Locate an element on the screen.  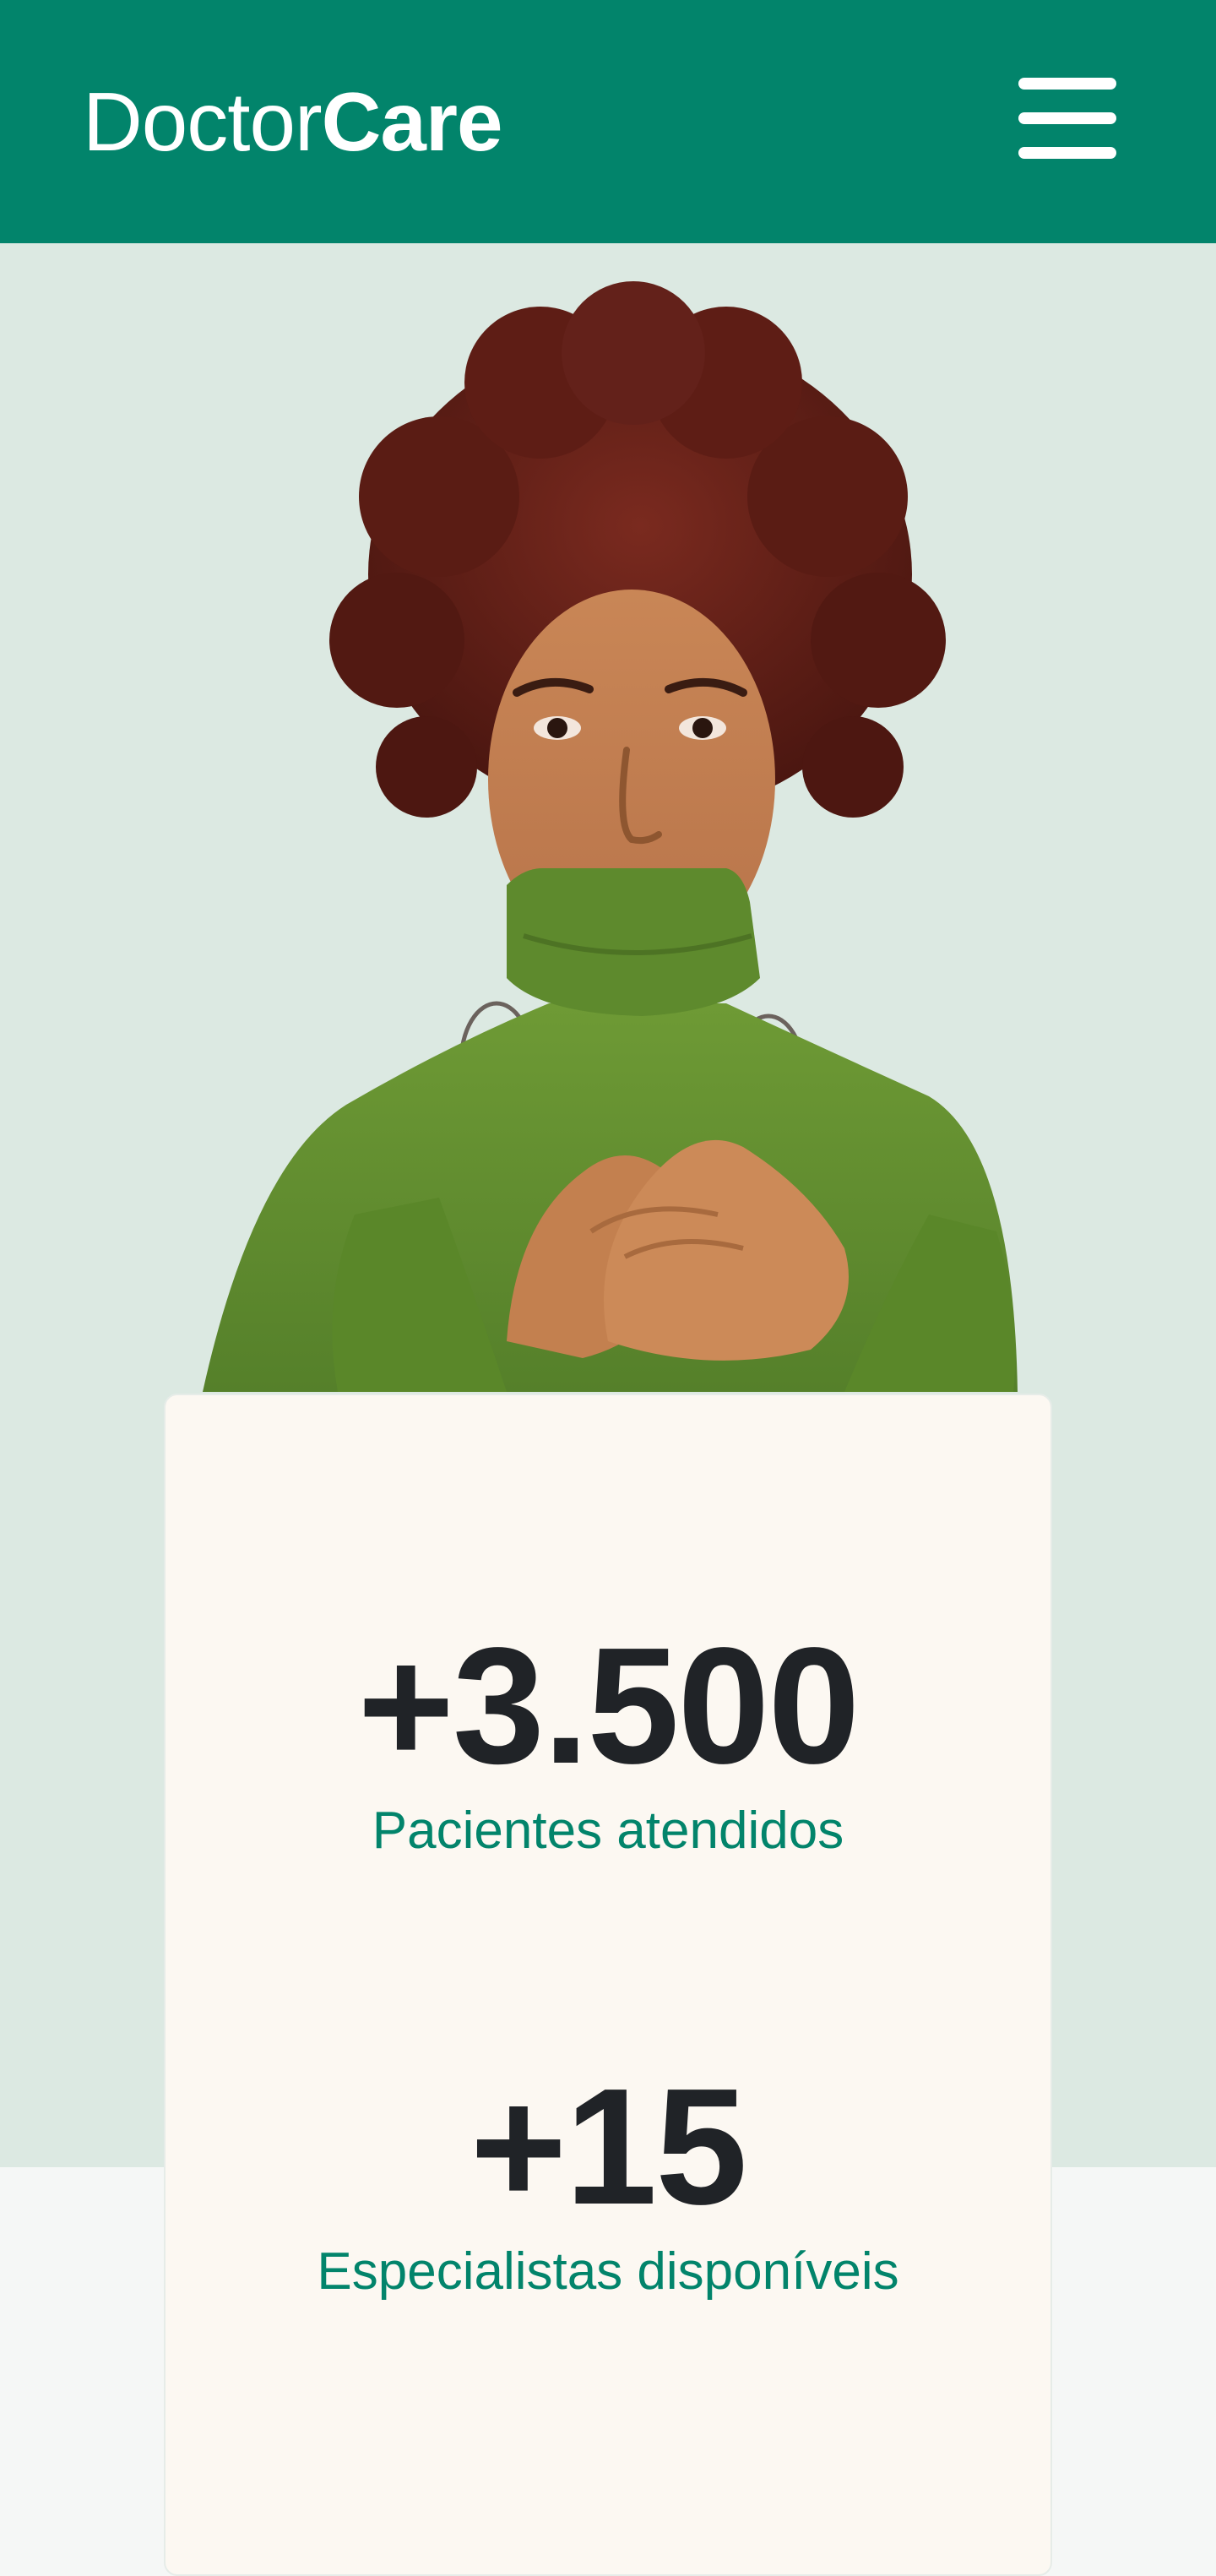
stat-label: Pacientes atendidos is located at coordinates (608, 1831).